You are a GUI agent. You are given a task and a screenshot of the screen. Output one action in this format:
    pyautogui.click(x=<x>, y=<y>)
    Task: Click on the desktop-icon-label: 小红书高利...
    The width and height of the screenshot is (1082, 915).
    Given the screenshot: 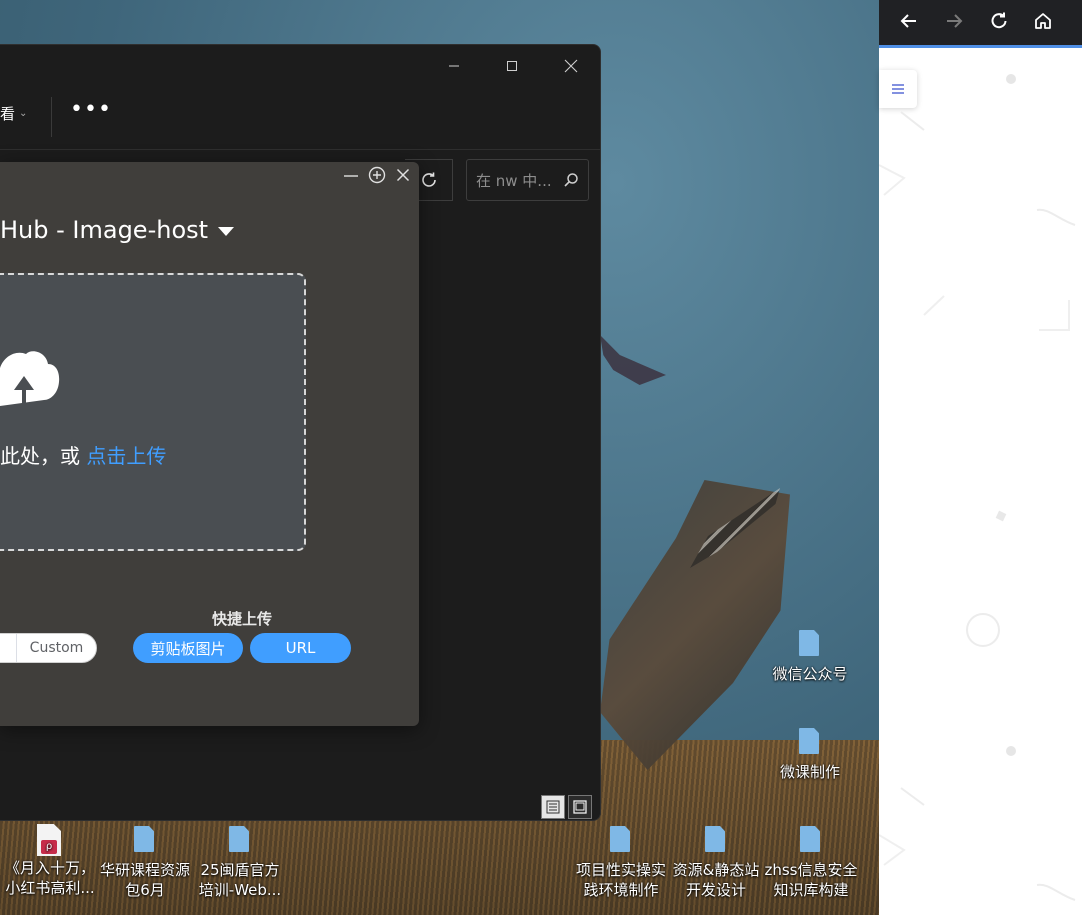 What is the action you would take?
    pyautogui.click(x=50, y=888)
    